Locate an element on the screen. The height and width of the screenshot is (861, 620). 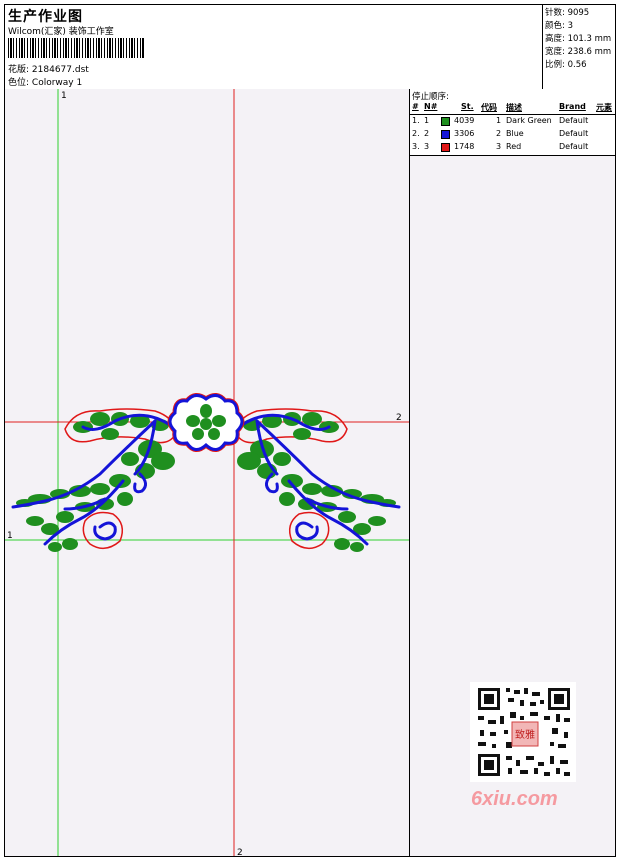
row-index: 3. is located at coordinates (416, 146).